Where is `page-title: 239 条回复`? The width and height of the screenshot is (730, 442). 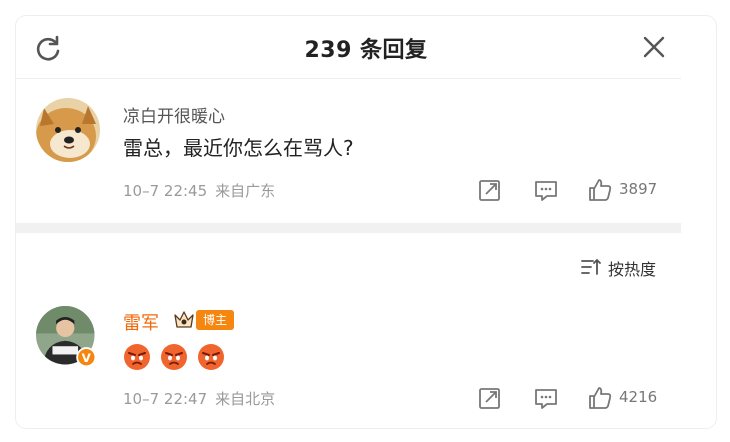
page-title: 239 条回复 is located at coordinates (366, 50).